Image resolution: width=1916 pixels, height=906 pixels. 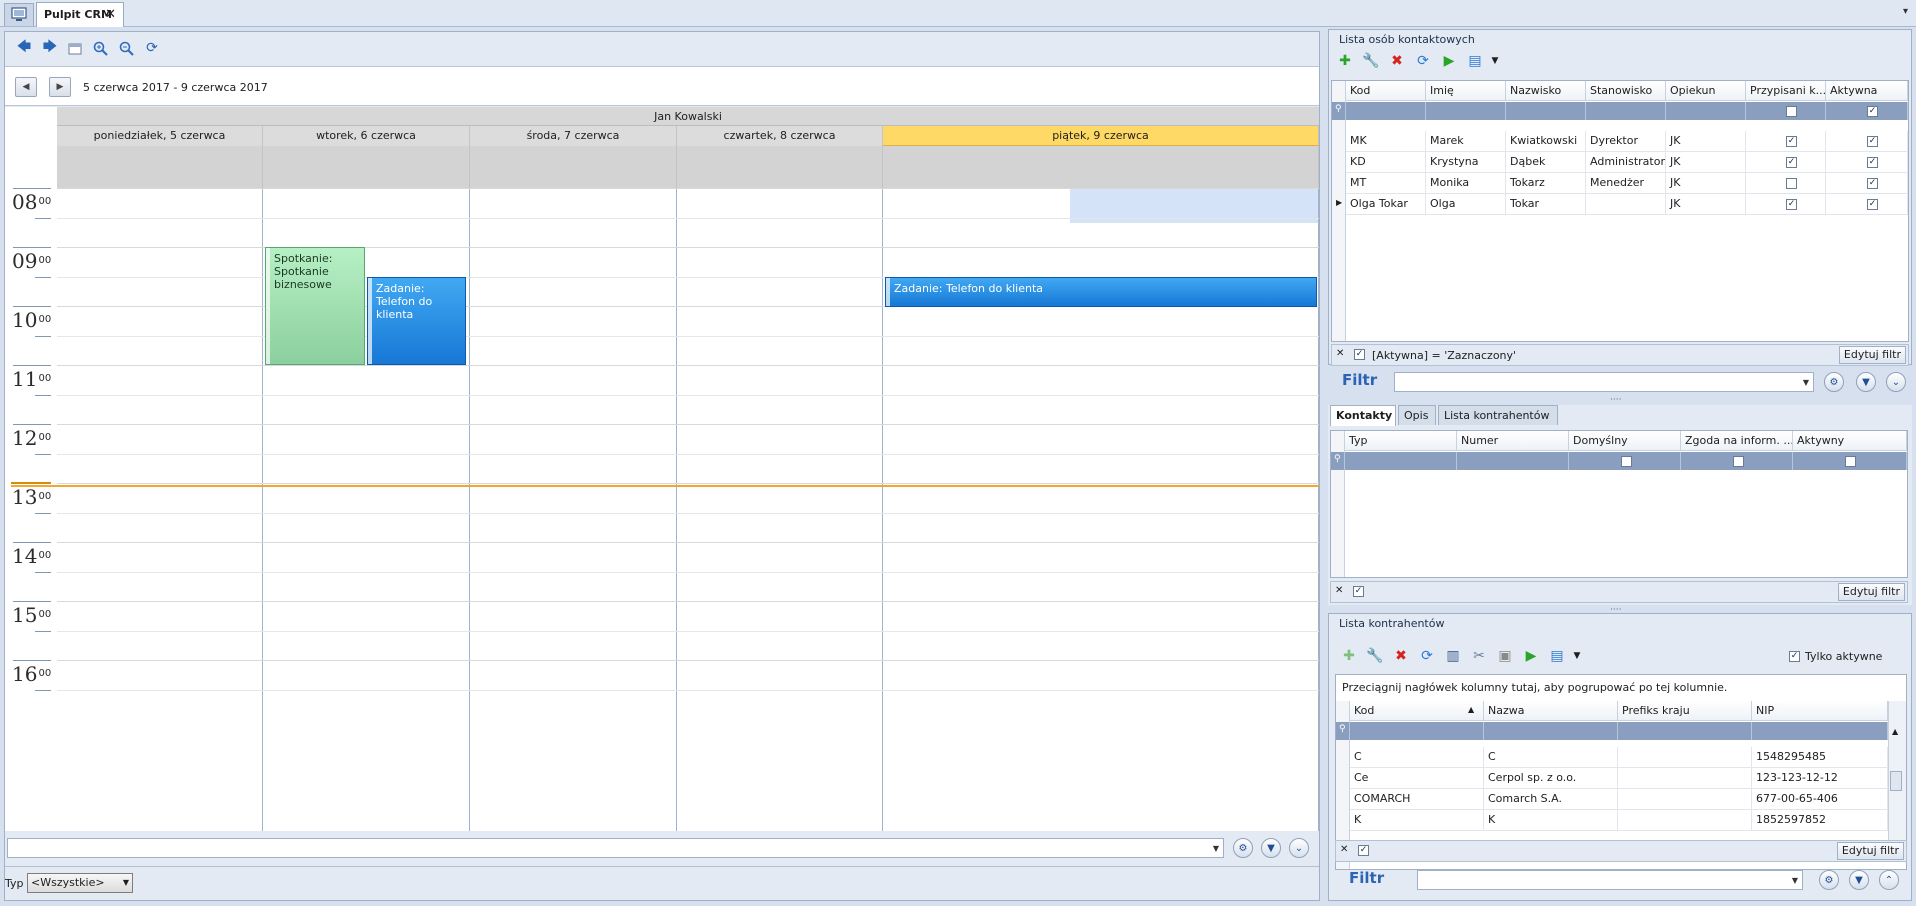 I want to click on table-cell: Olga Tokar, so click(x=1386, y=204).